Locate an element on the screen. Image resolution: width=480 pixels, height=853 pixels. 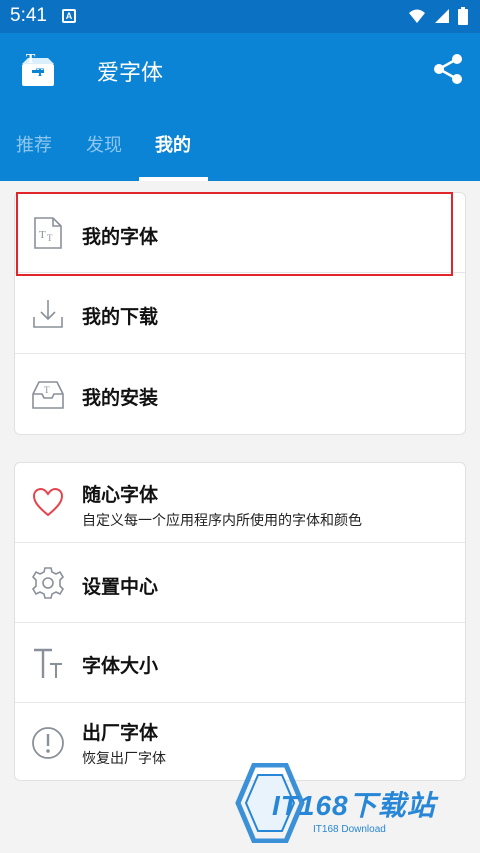
my-installs-row: T 我的安装 is located at coordinates (240, 394).